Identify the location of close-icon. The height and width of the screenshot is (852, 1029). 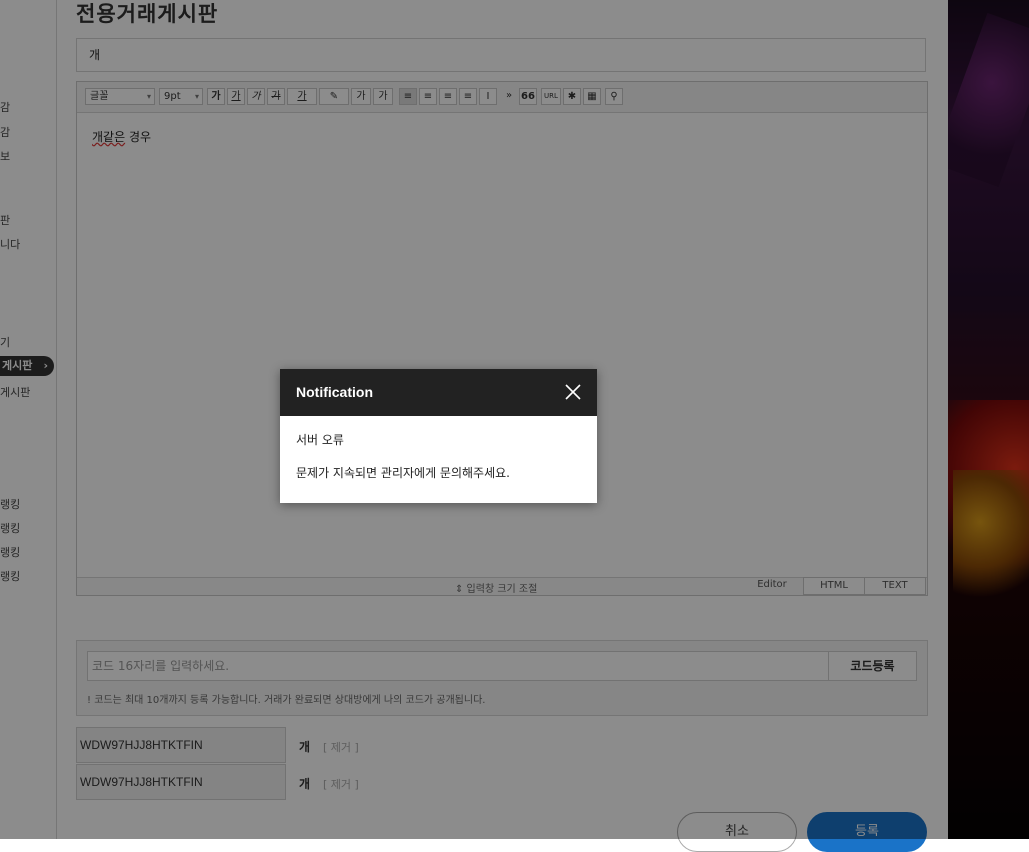
(573, 392).